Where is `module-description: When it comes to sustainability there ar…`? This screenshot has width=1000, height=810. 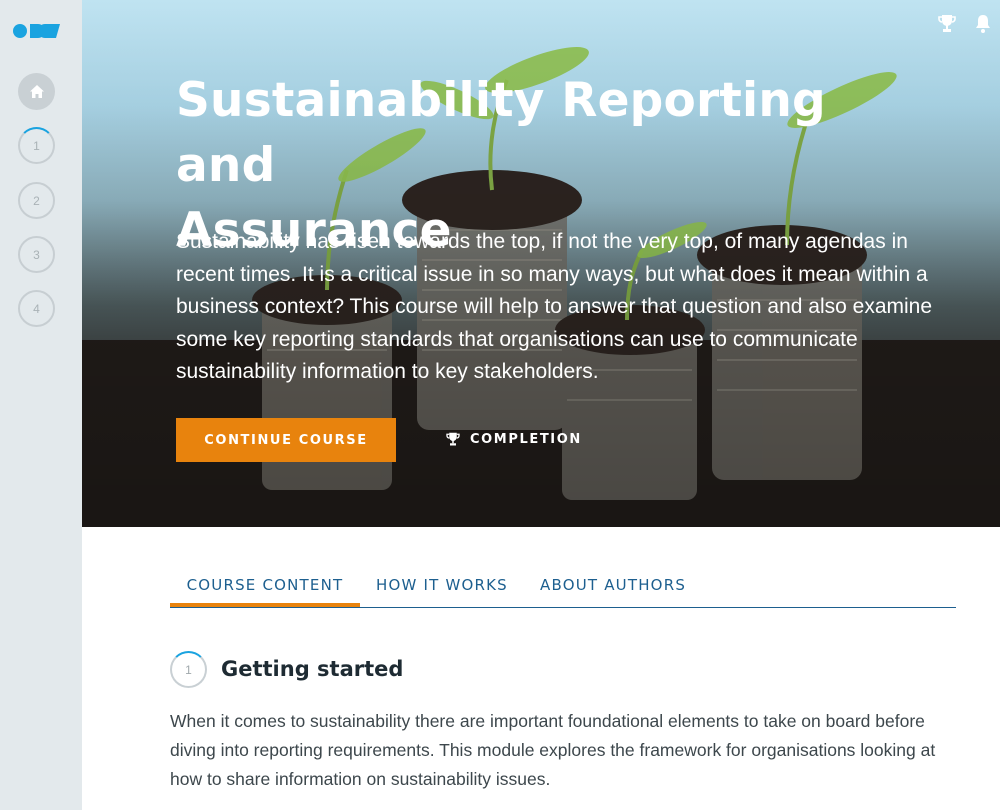 module-description: When it comes to sustainability there ar… is located at coordinates (553, 750).